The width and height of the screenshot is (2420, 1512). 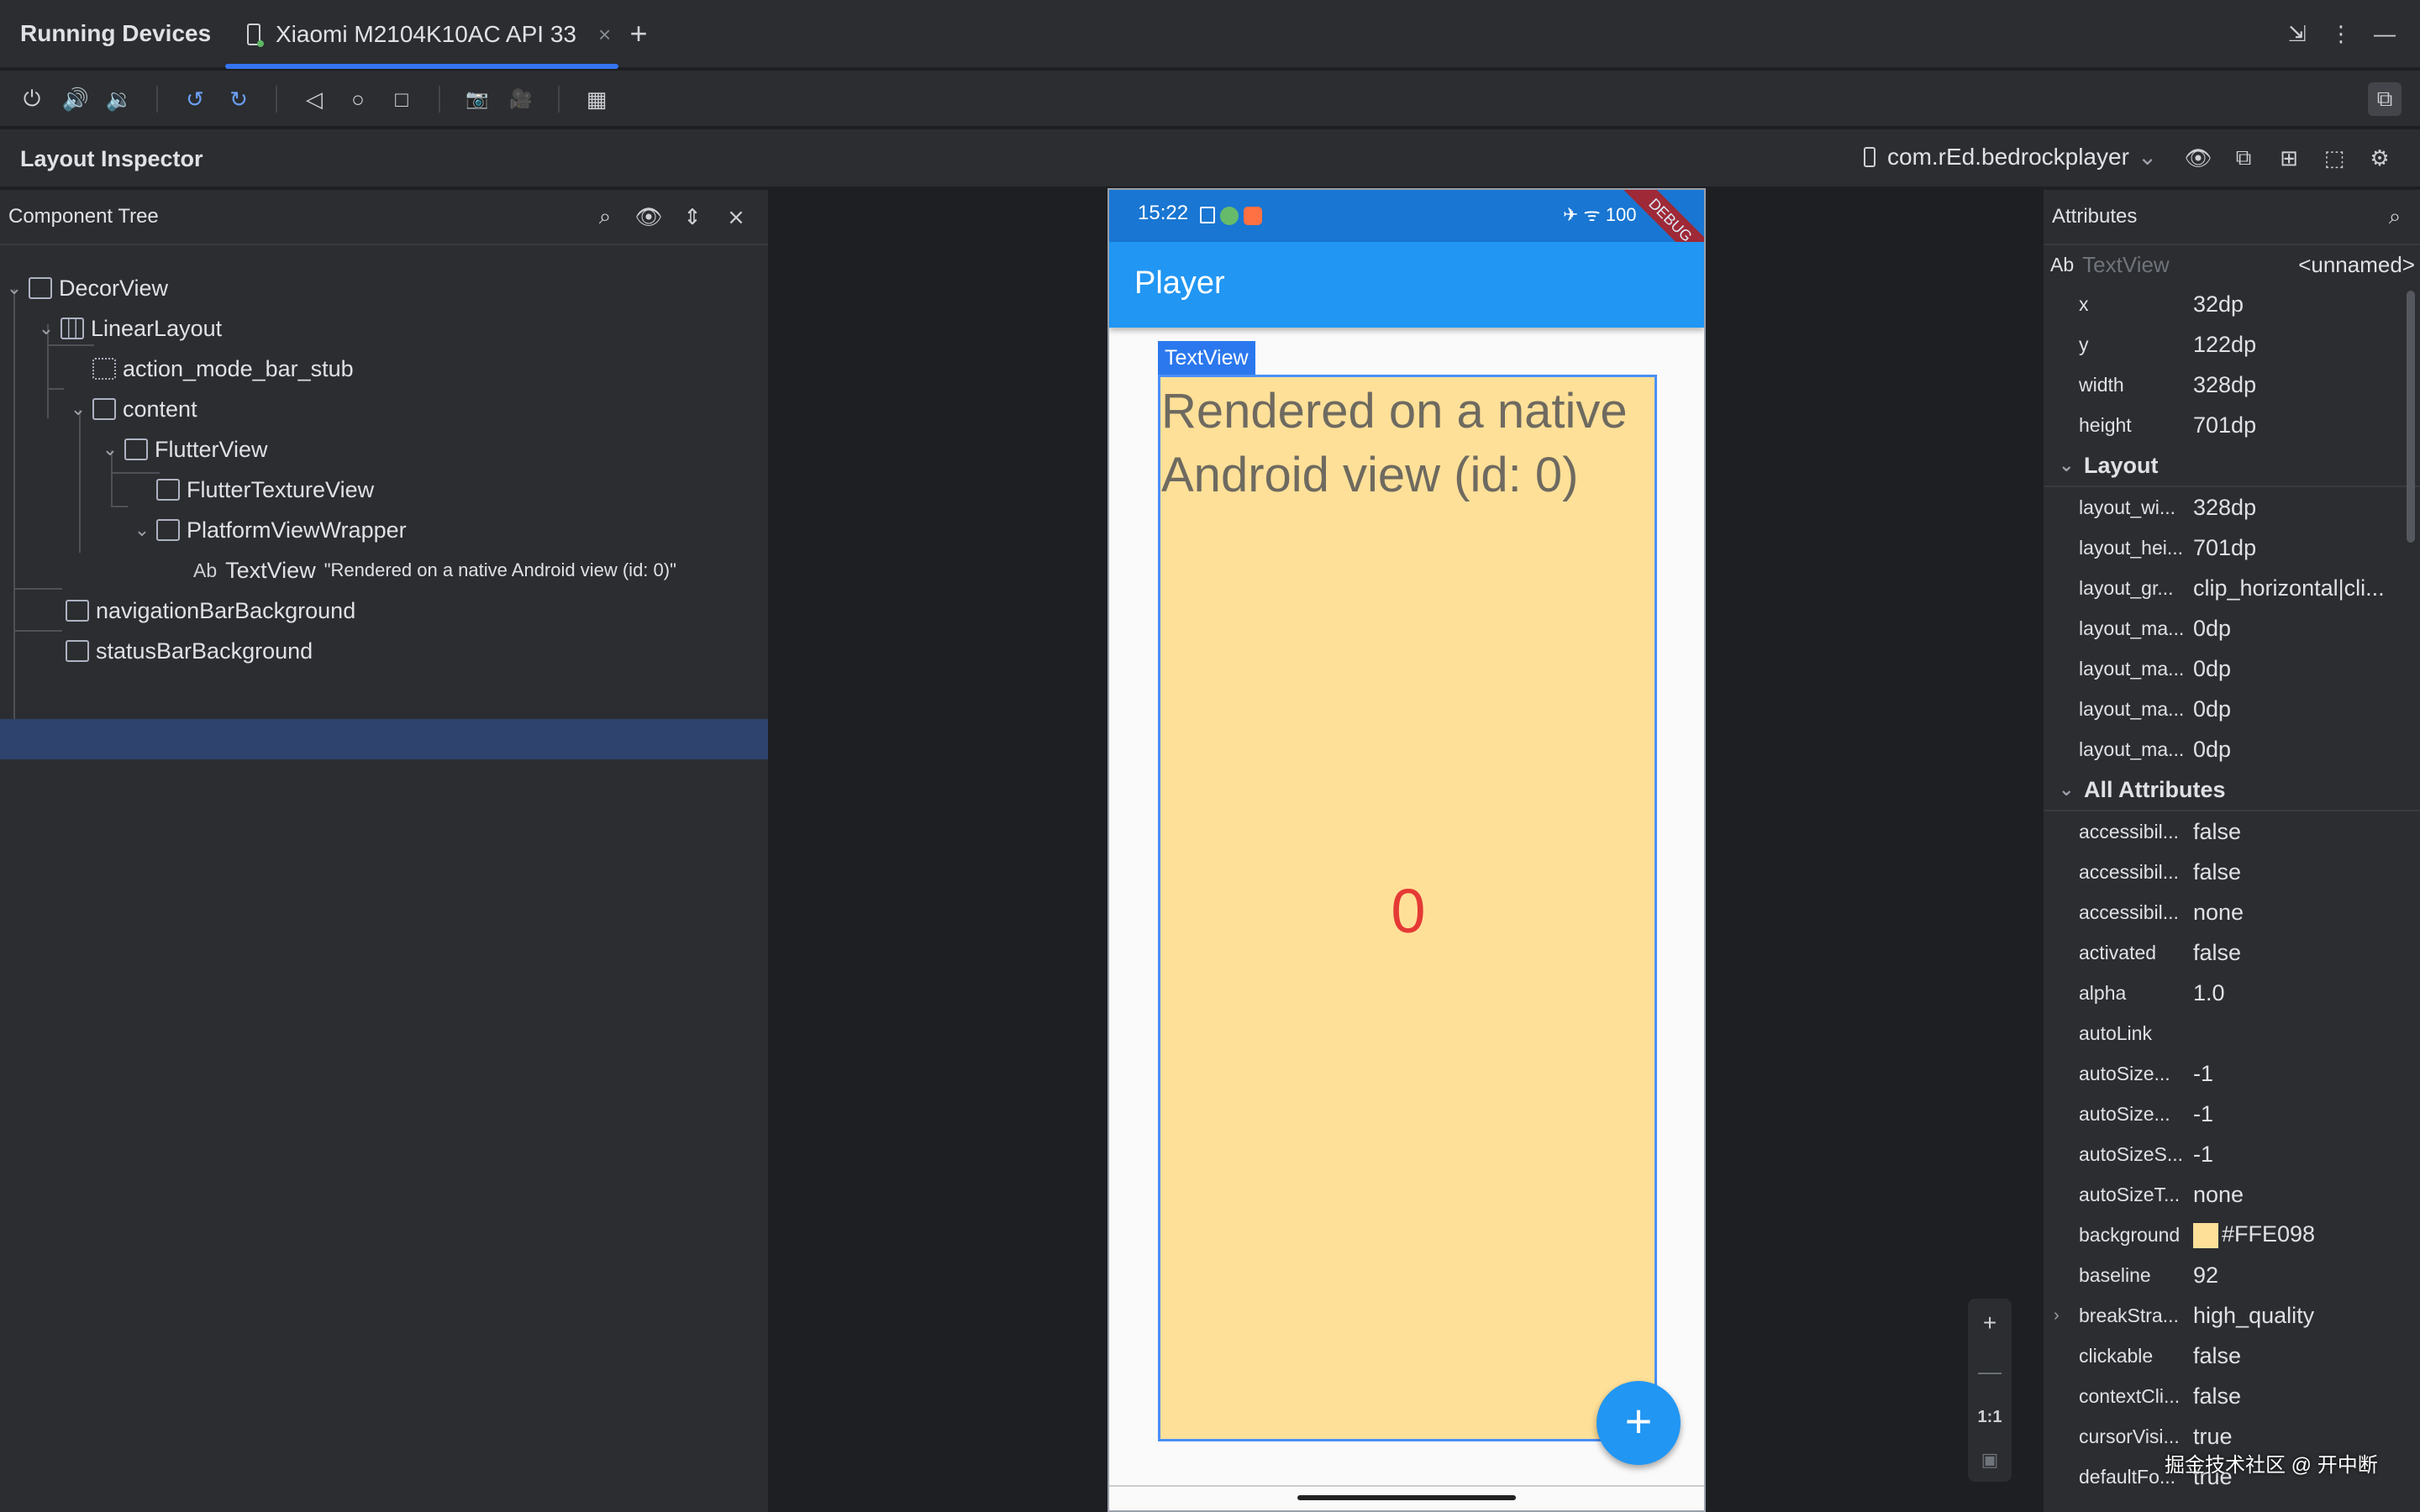 What do you see at coordinates (692, 217) in the screenshot?
I see `expand-all-icon: ⇕` at bounding box center [692, 217].